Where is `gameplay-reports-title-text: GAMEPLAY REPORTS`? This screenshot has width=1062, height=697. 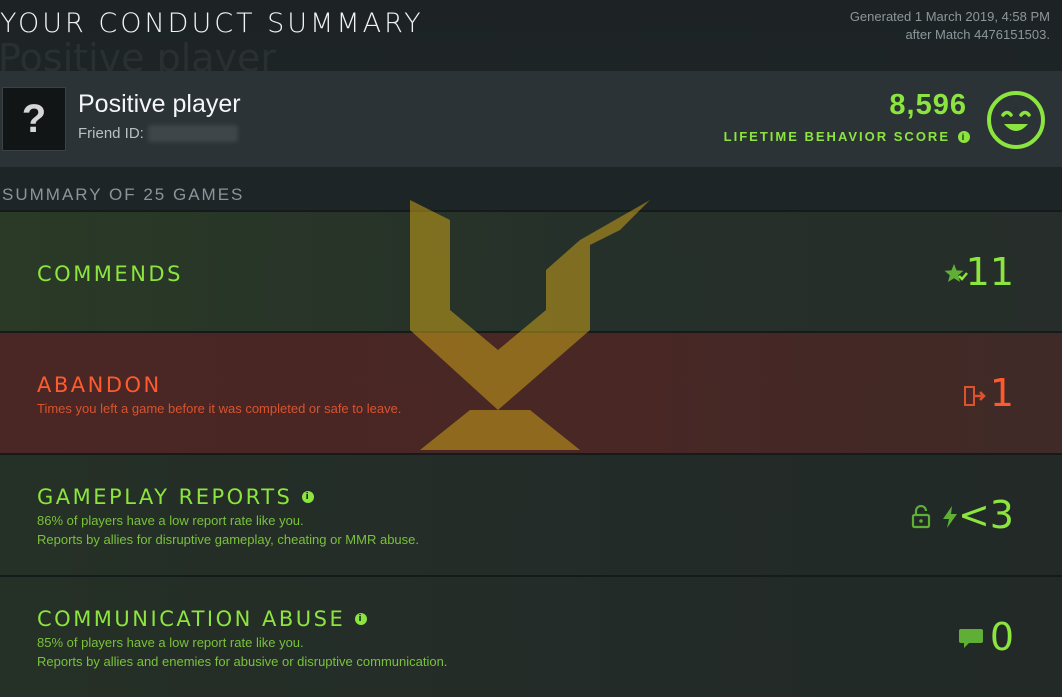 gameplay-reports-title-text: GAMEPLAY REPORTS is located at coordinates (165, 497).